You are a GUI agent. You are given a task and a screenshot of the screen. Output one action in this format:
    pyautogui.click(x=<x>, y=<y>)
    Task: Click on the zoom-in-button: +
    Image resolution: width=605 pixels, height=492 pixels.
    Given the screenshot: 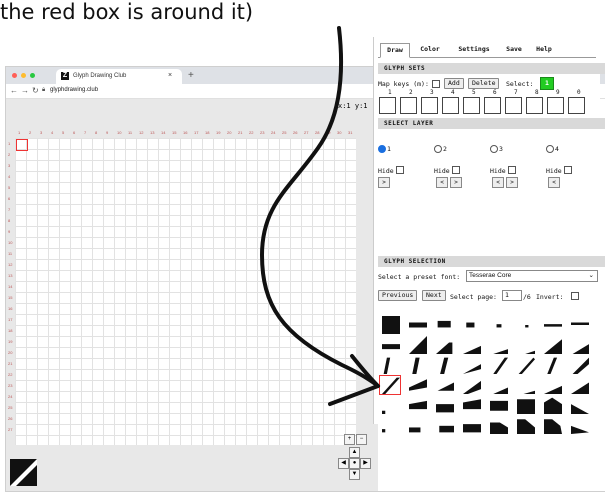 What is the action you would take?
    pyautogui.click(x=349, y=439)
    